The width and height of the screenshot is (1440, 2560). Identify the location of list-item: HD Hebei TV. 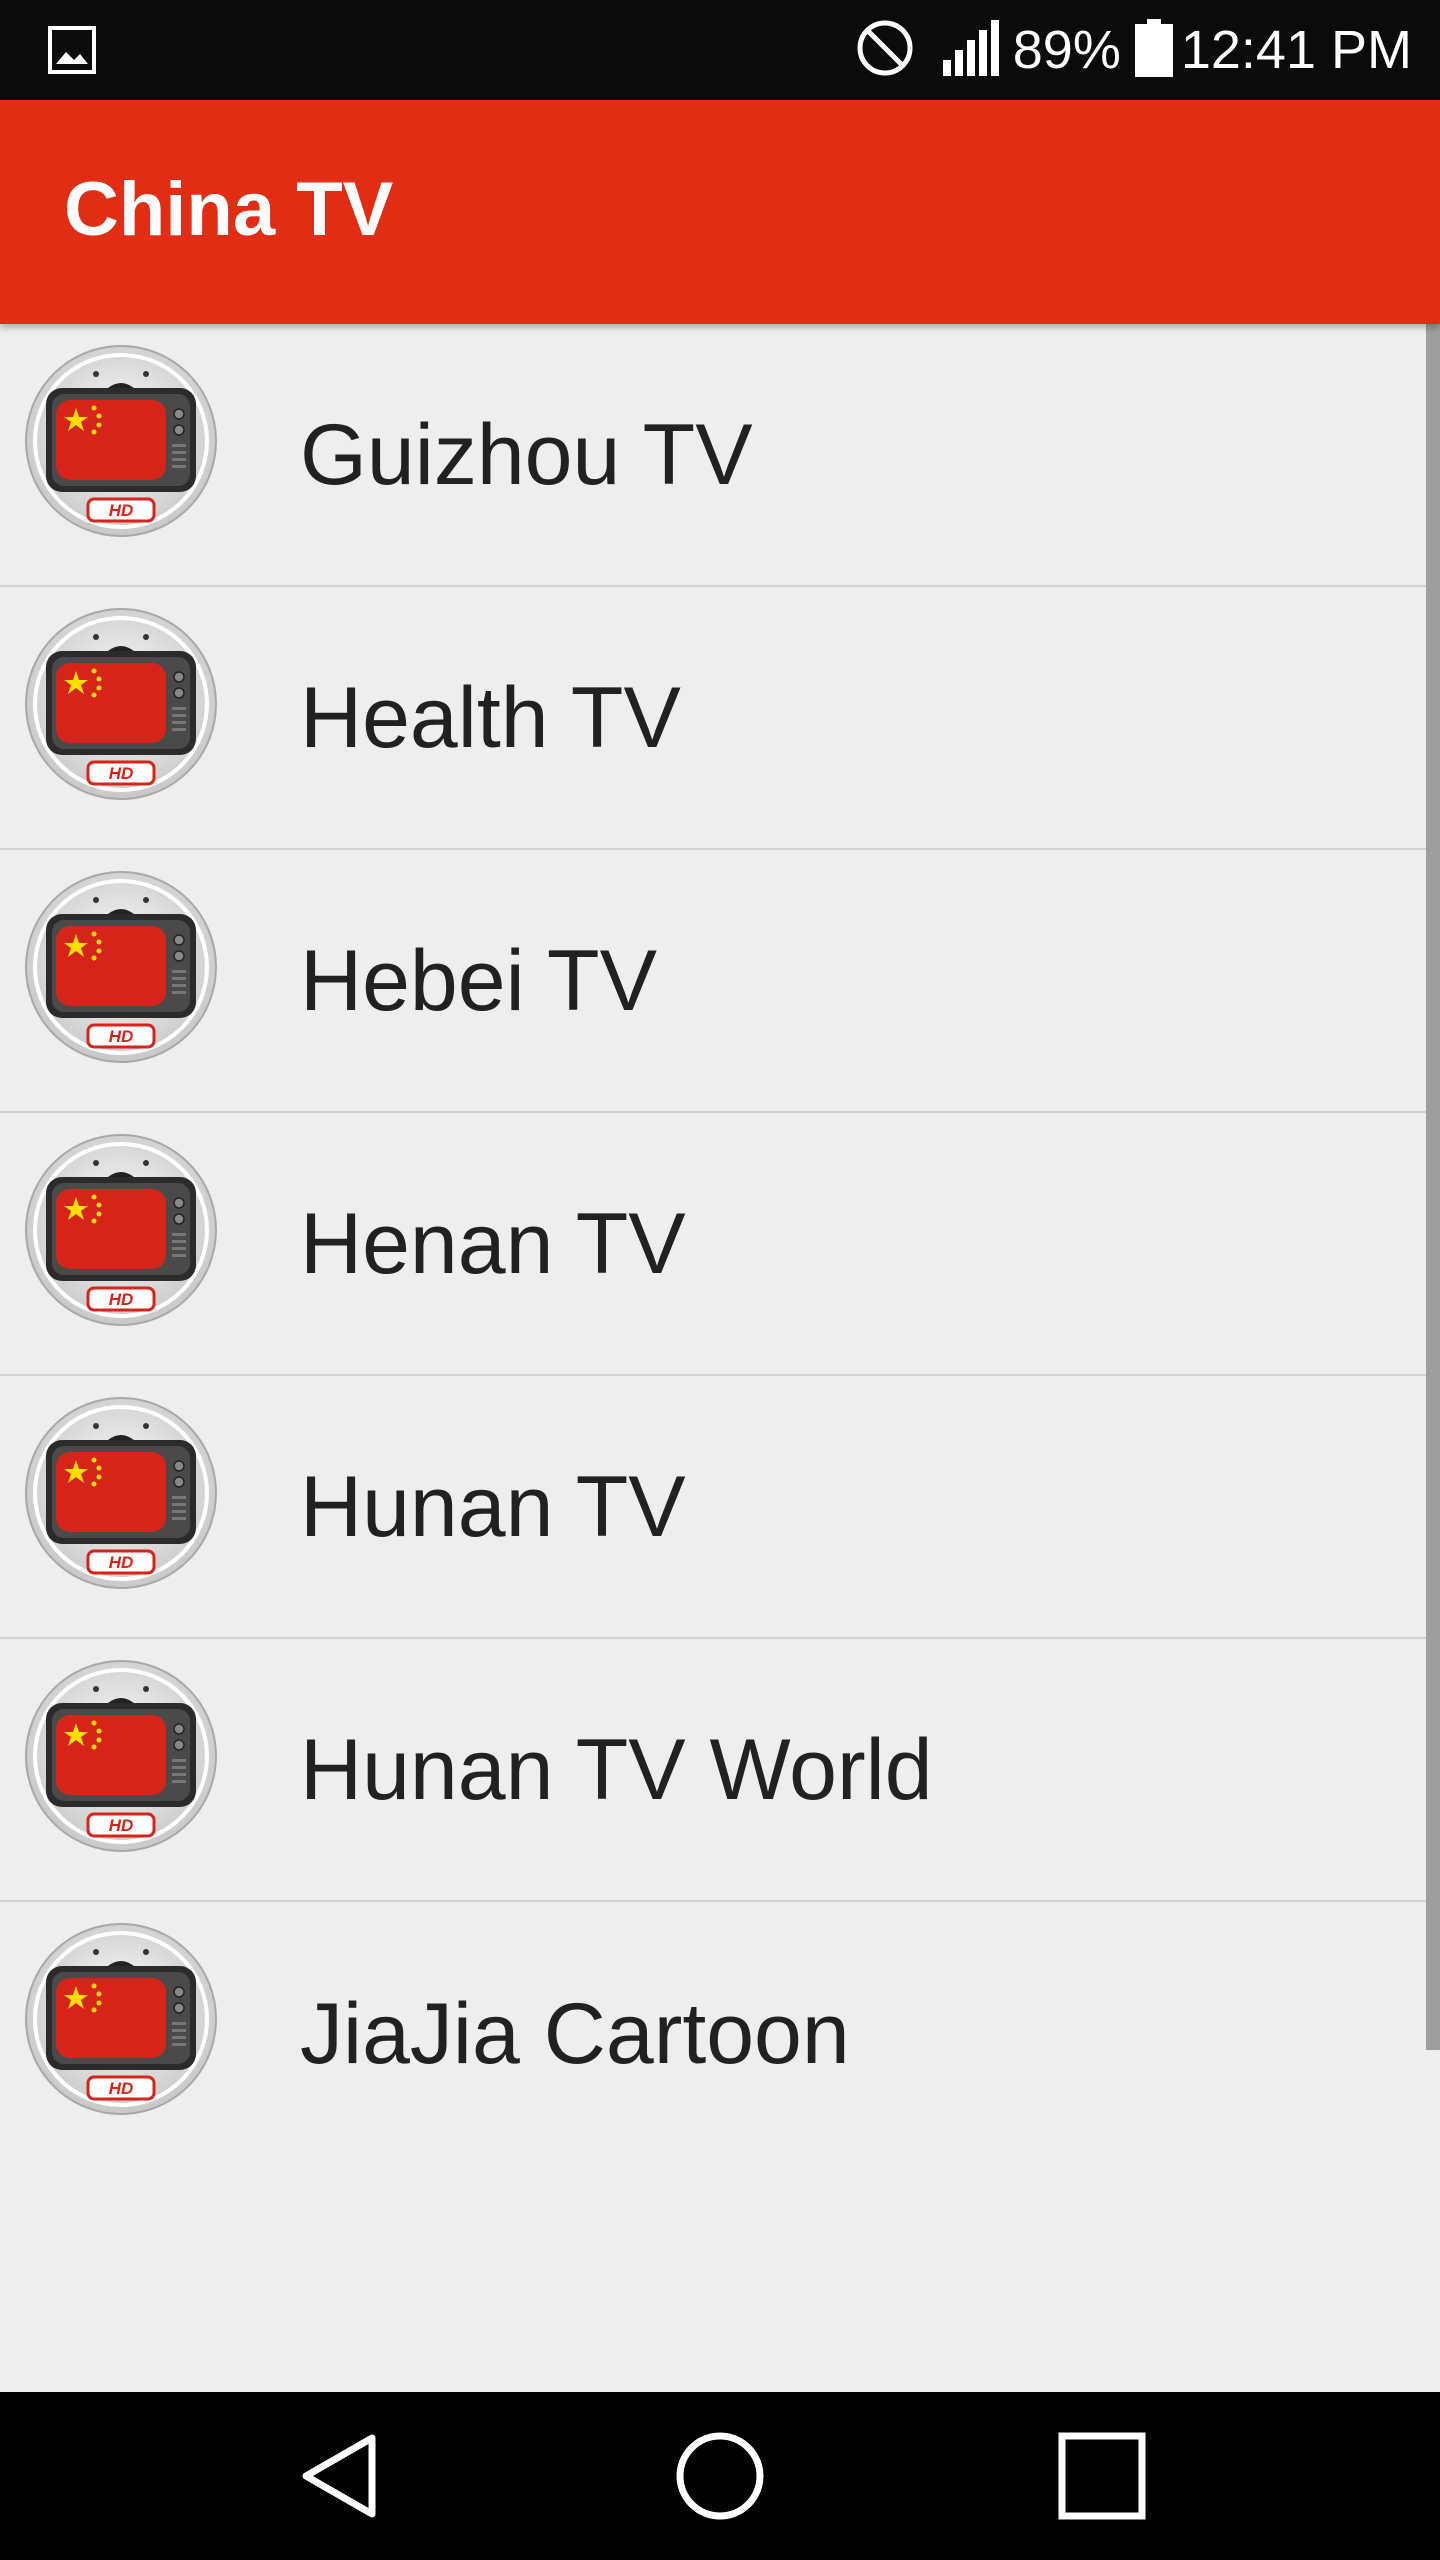
(713, 981).